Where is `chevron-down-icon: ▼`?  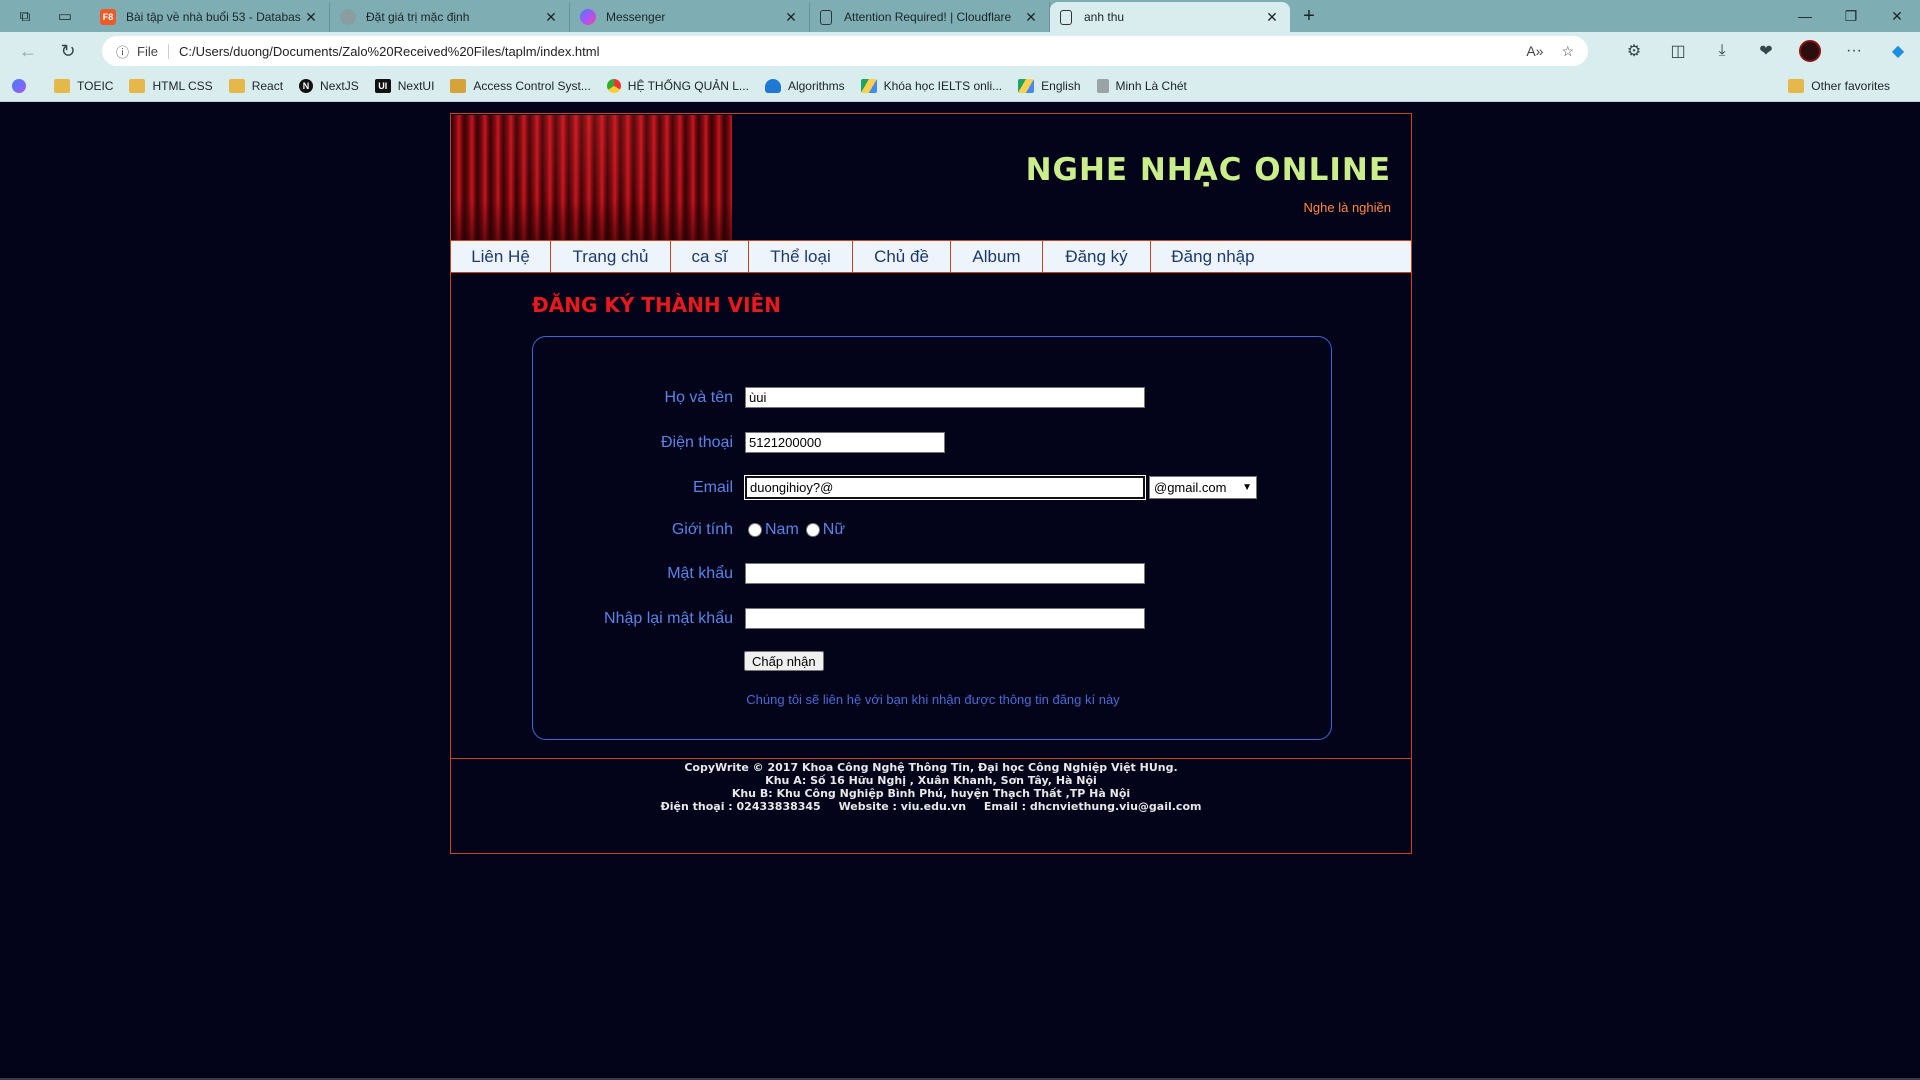 chevron-down-icon: ▼ is located at coordinates (1247, 487).